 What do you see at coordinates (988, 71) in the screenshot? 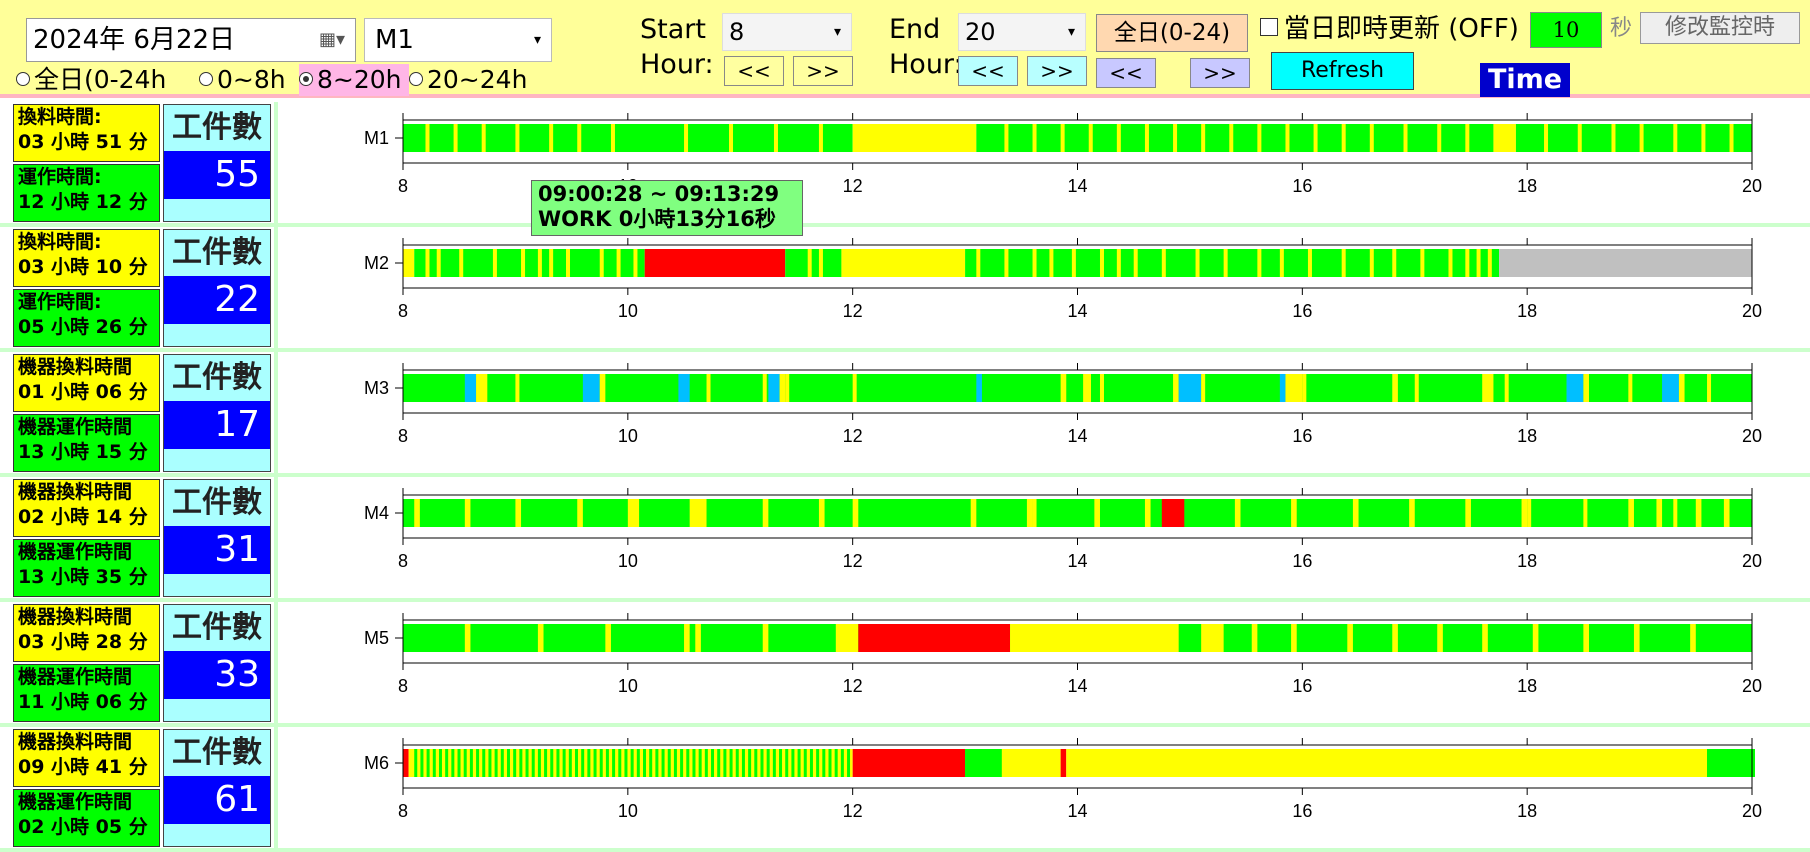
I see `end-prev-button: <<` at bounding box center [988, 71].